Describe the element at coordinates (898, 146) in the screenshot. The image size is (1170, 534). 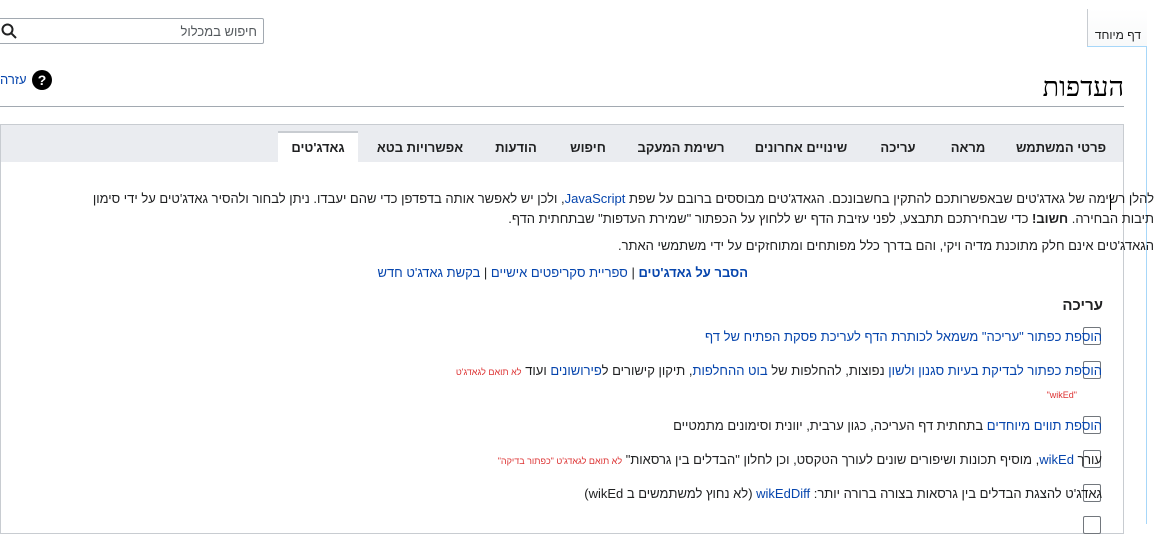
I see `tab-editing: עריכה` at that location.